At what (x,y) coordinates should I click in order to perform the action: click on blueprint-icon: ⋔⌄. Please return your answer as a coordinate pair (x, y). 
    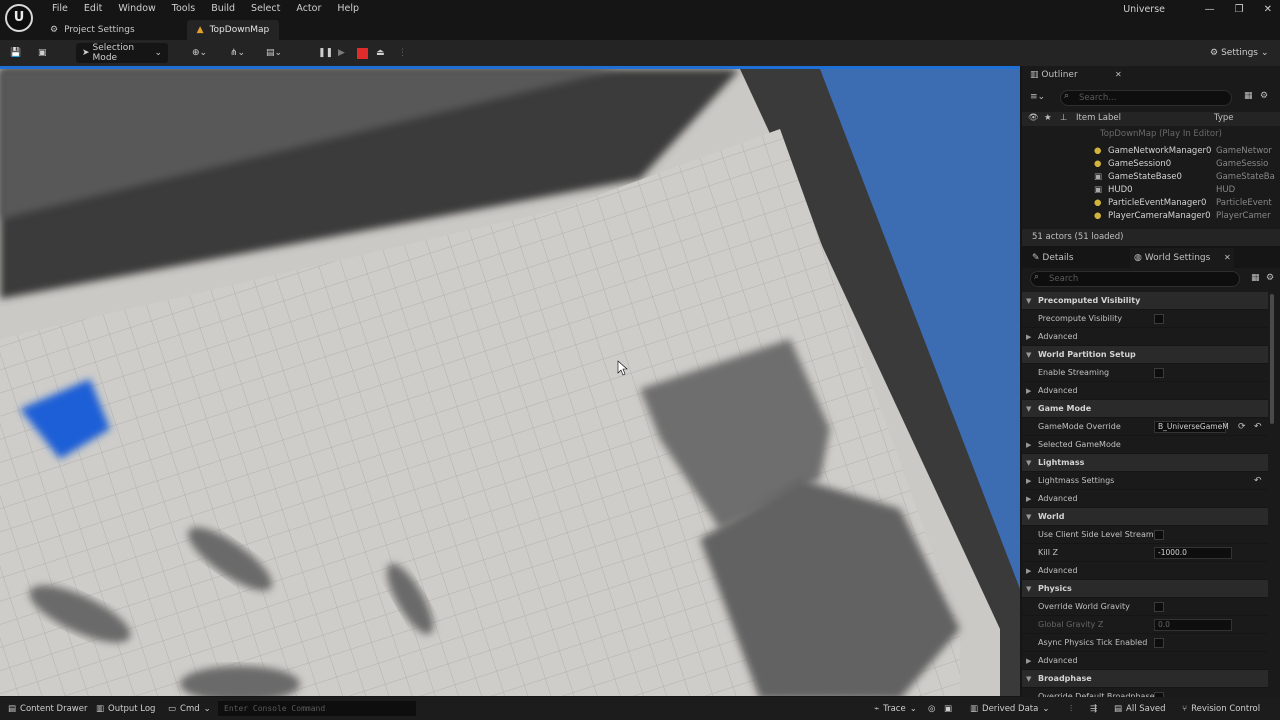
    Looking at the image, I should click on (237, 53).